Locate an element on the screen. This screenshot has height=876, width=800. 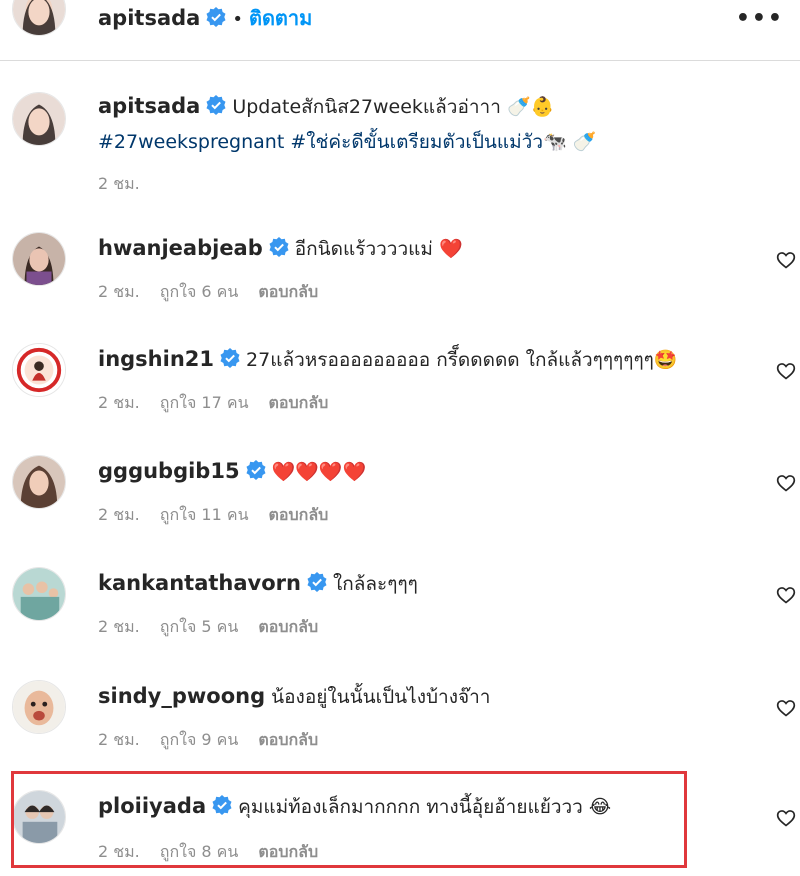
more-options-icon: ••• is located at coordinates (760, 18).